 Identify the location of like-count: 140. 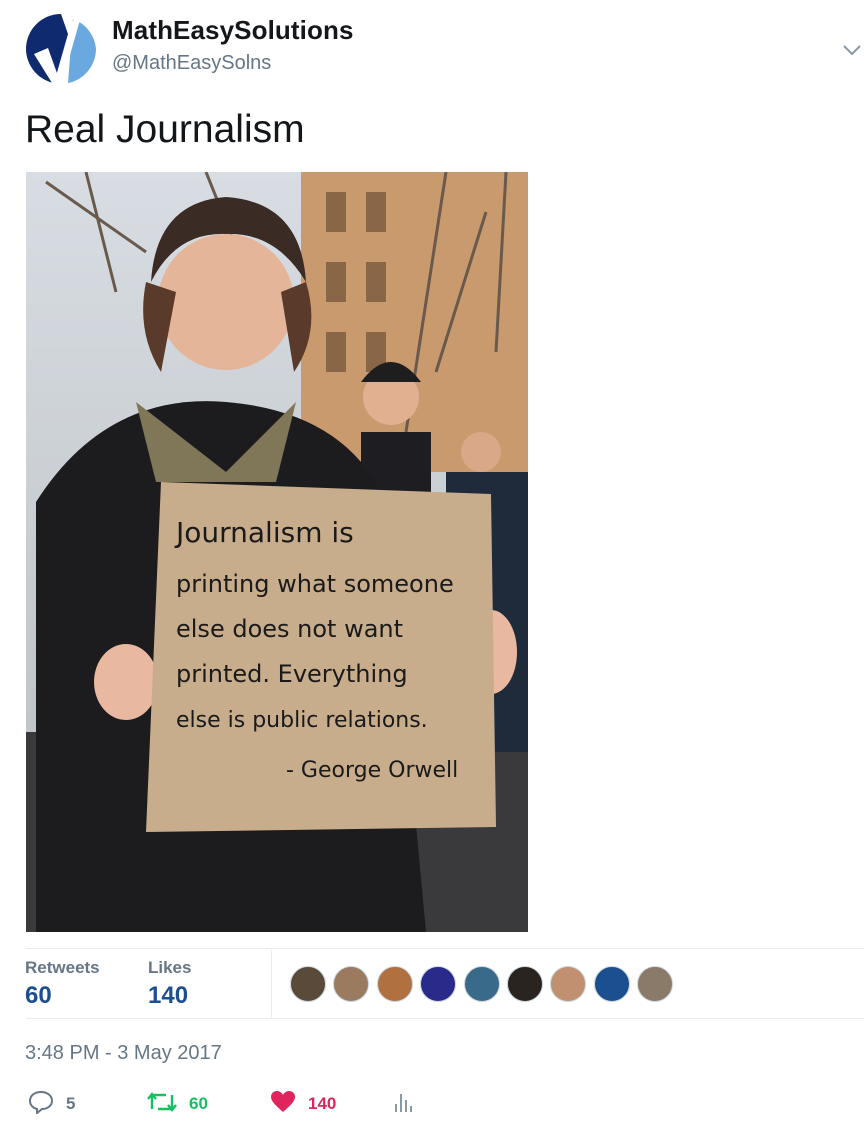
(322, 1103).